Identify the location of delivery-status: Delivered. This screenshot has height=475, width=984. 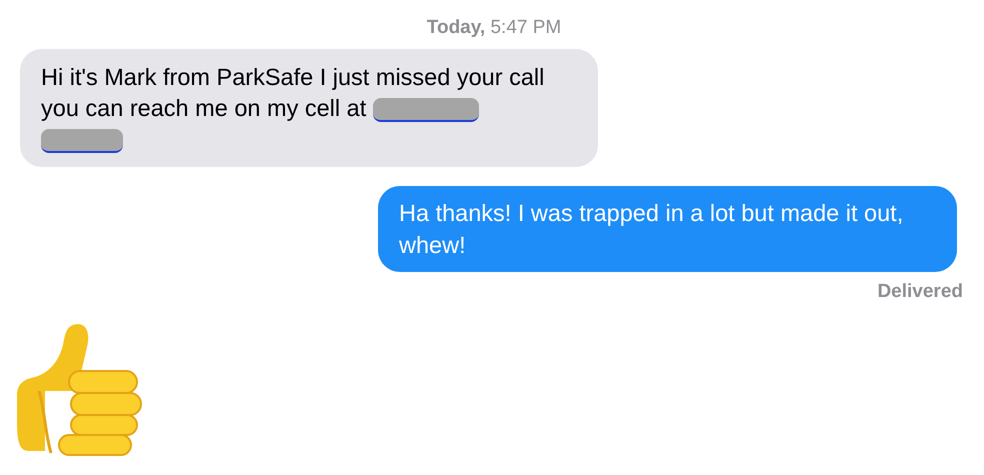
(920, 292).